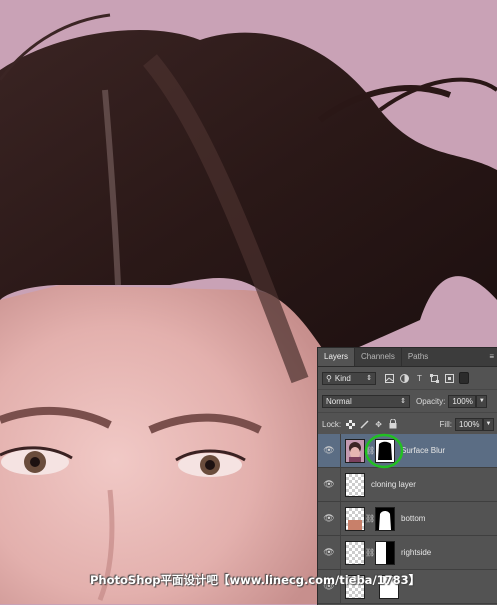 Image resolution: width=497 pixels, height=605 pixels. Describe the element at coordinates (332, 424) in the screenshot. I see `lock-label: Lock:` at that location.